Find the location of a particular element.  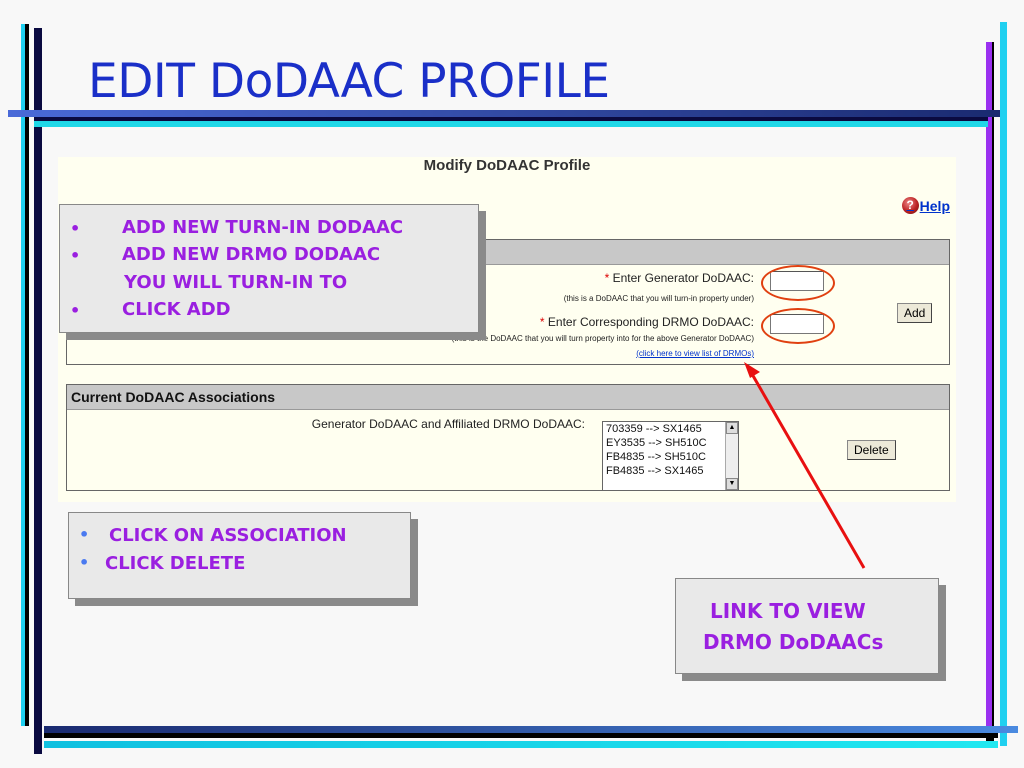

add-step-1: ADD NEW TURN-IN DODAAC is located at coordinates (263, 227).